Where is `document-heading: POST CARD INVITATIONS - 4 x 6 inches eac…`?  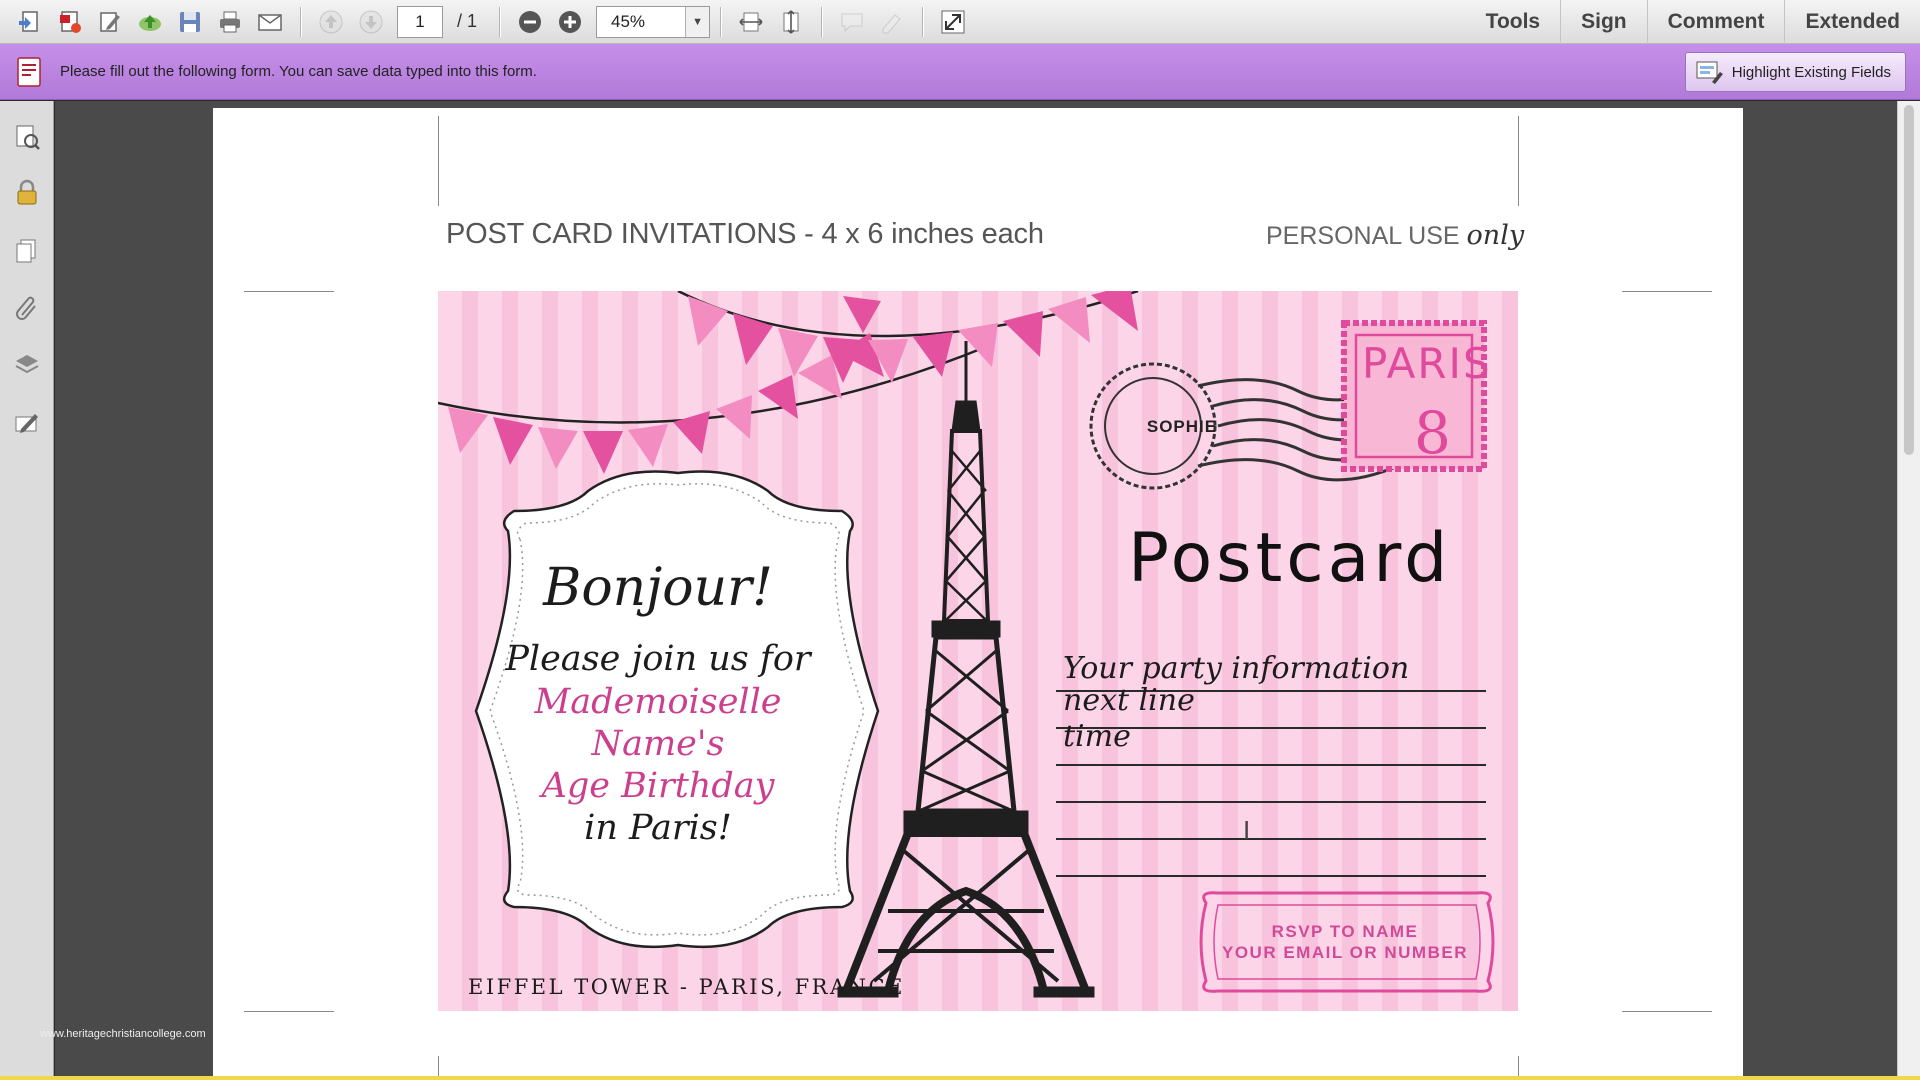
document-heading: POST CARD INVITATIONS - 4 x 6 inches eac… is located at coordinates (745, 234).